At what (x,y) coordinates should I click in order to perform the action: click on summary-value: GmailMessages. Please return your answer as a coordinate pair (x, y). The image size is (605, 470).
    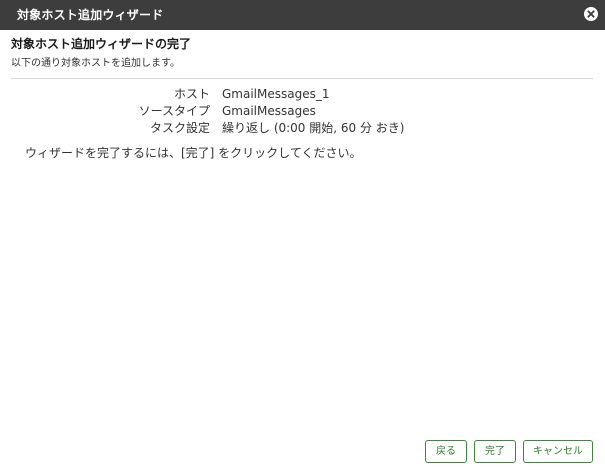
    Looking at the image, I should click on (269, 111).